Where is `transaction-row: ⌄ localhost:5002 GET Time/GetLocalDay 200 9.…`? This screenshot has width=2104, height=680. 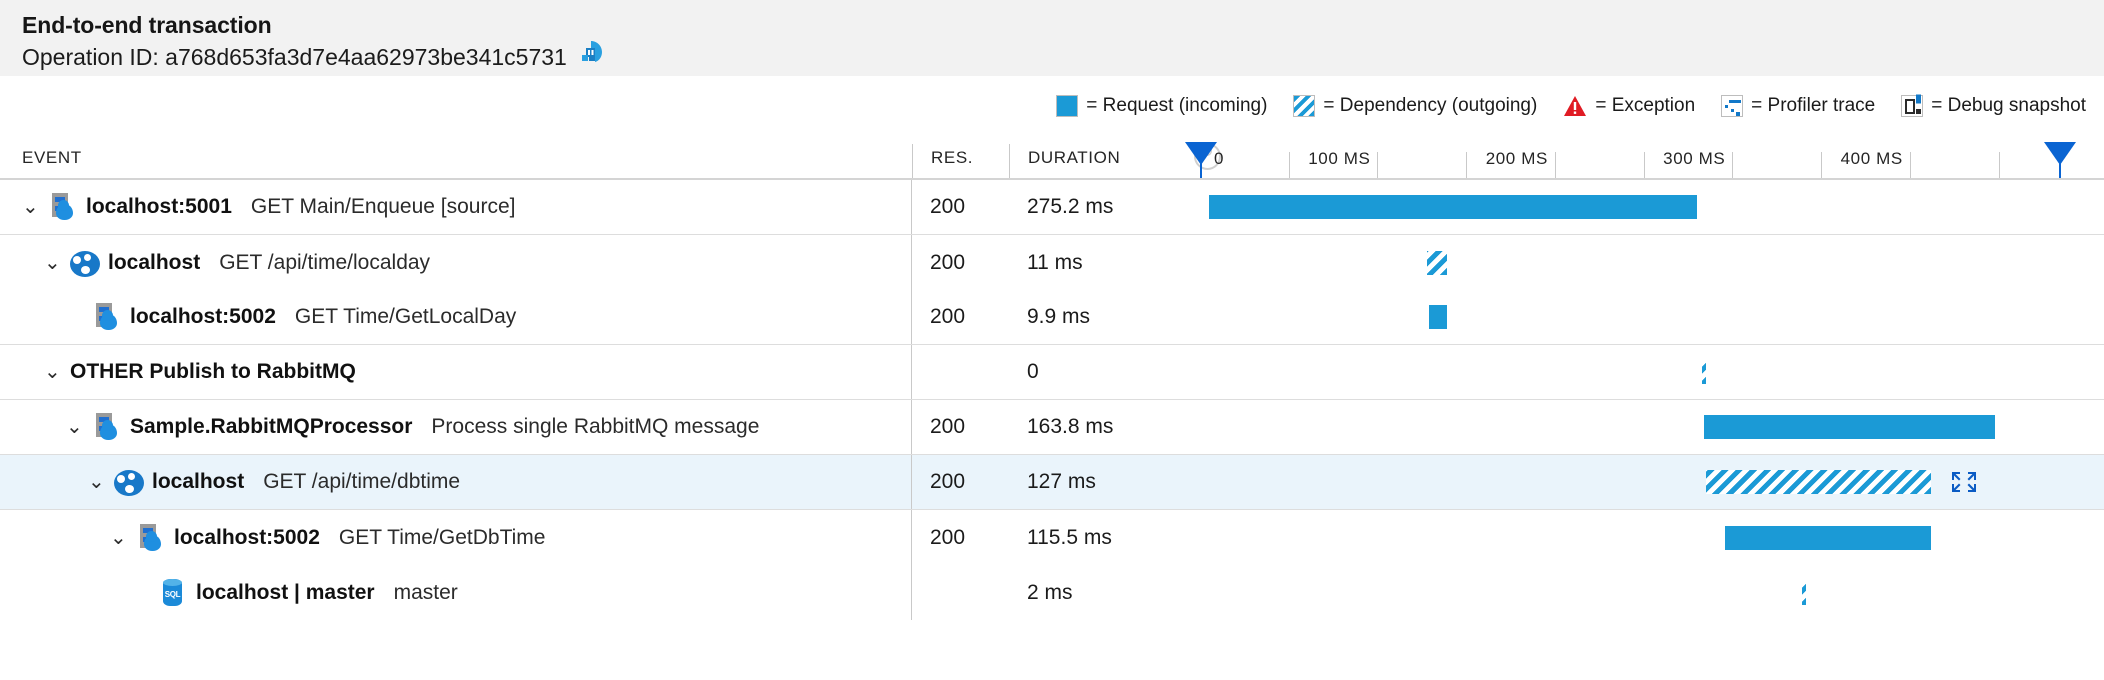
transaction-row: ⌄ localhost:5002 GET Time/GetLocalDay 200 9.… is located at coordinates (1052, 317).